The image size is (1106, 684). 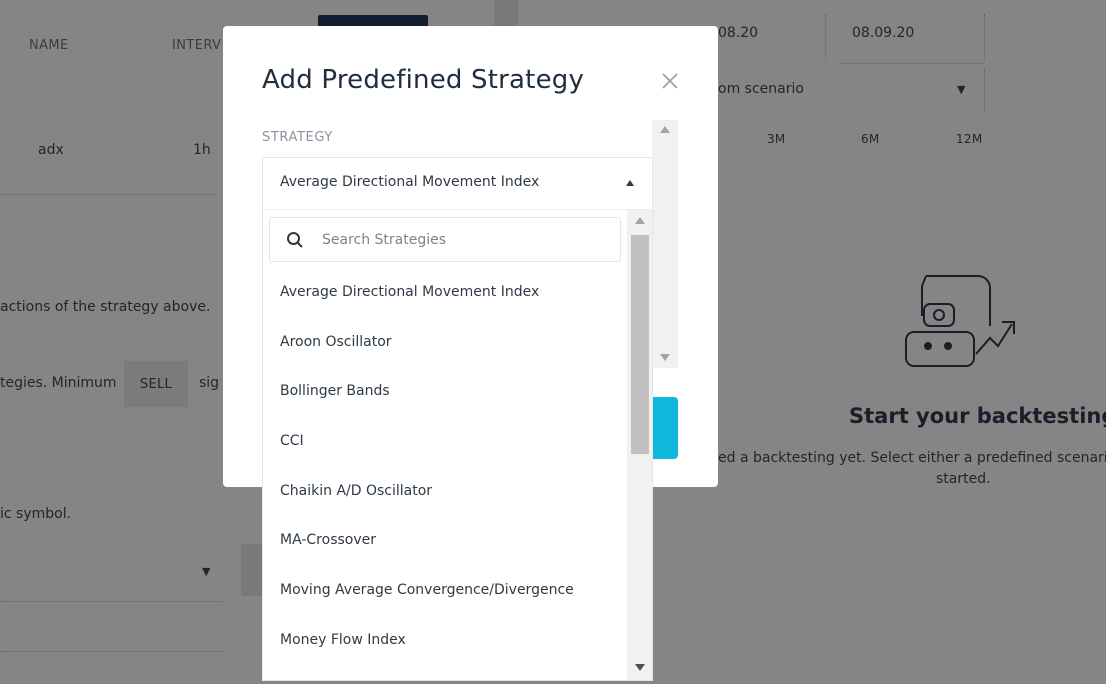 I want to click on list-item: Average Directional Movement Index, so click(x=445, y=292).